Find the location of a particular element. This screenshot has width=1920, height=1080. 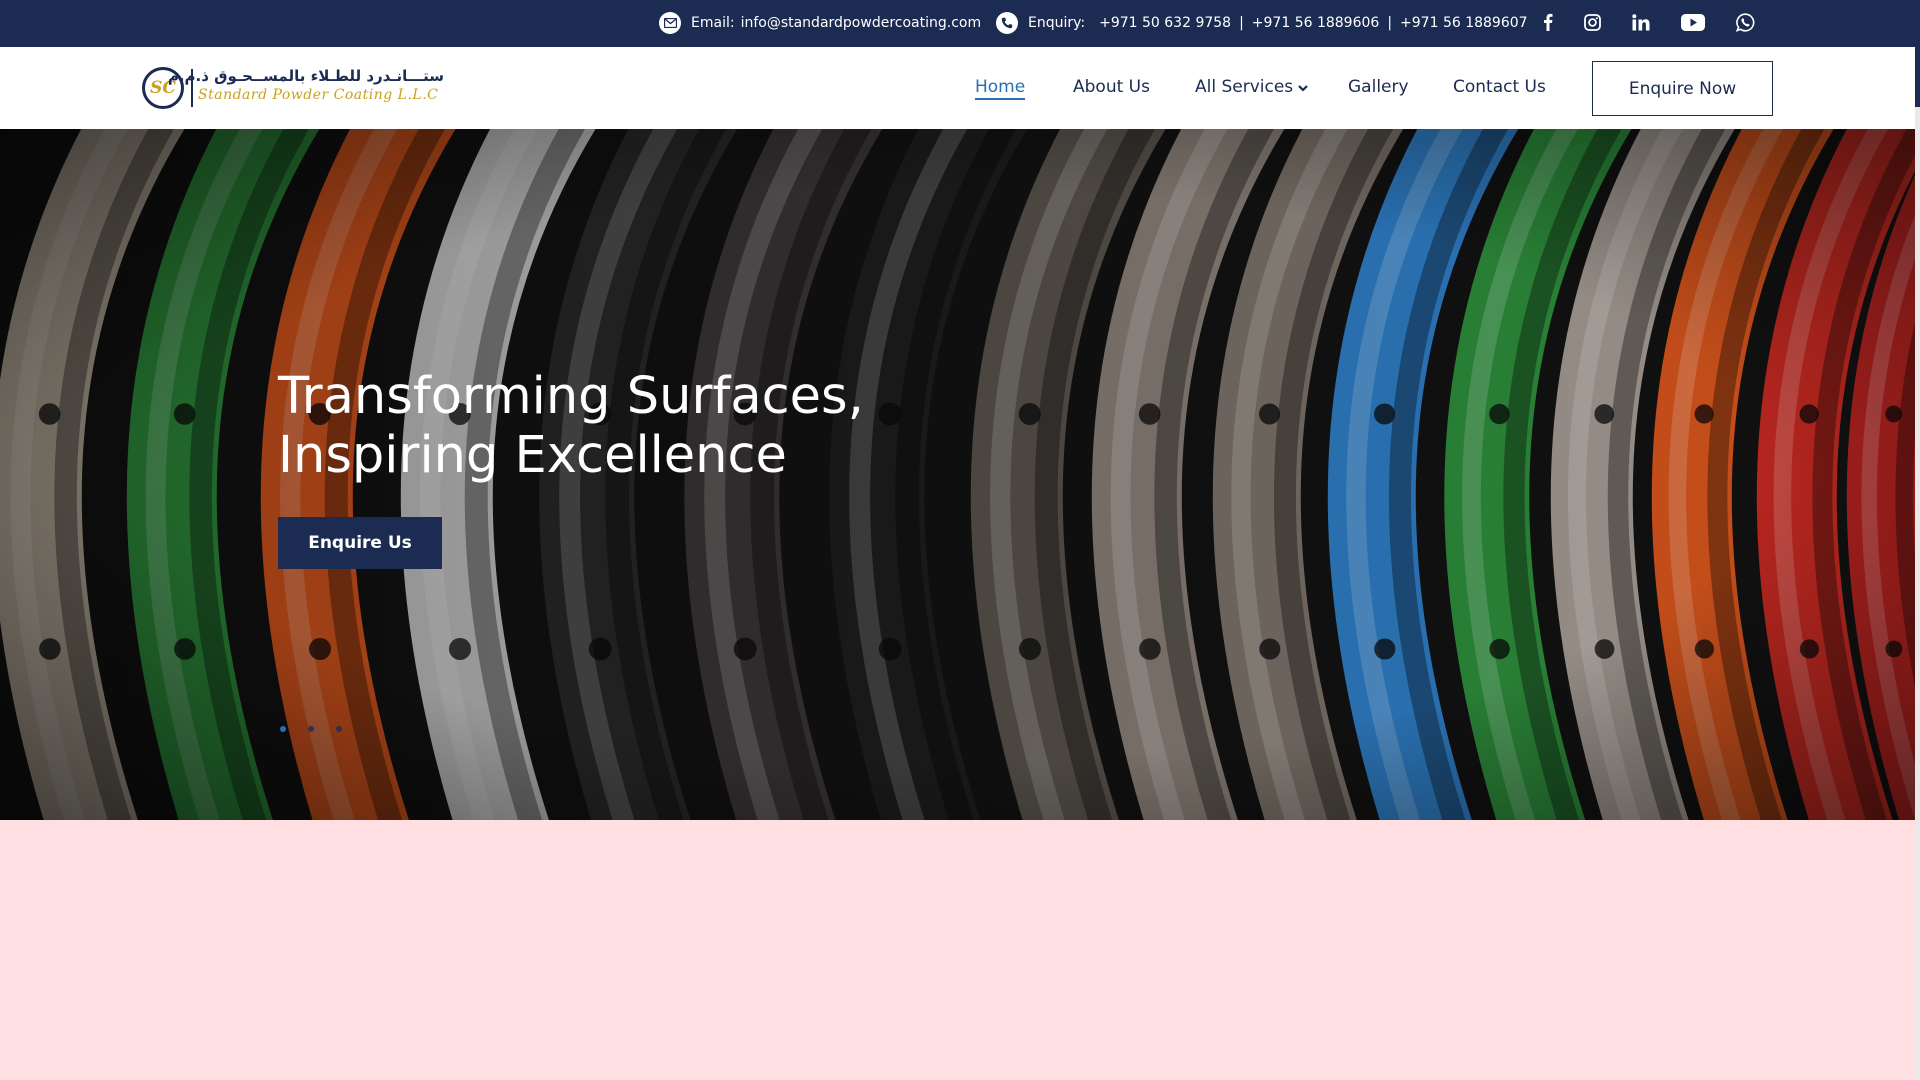

topbar-email: Email: info@standardpowdercoating.com is located at coordinates (820, 23).